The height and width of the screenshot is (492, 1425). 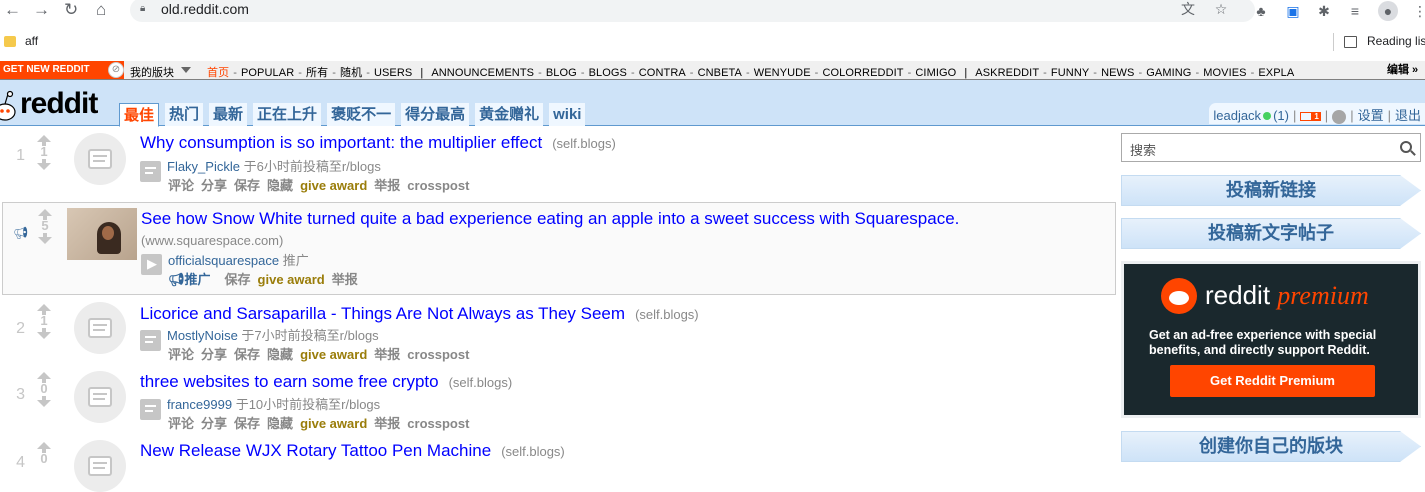 I want to click on extension-icon: ▣, so click(x=1293, y=11).